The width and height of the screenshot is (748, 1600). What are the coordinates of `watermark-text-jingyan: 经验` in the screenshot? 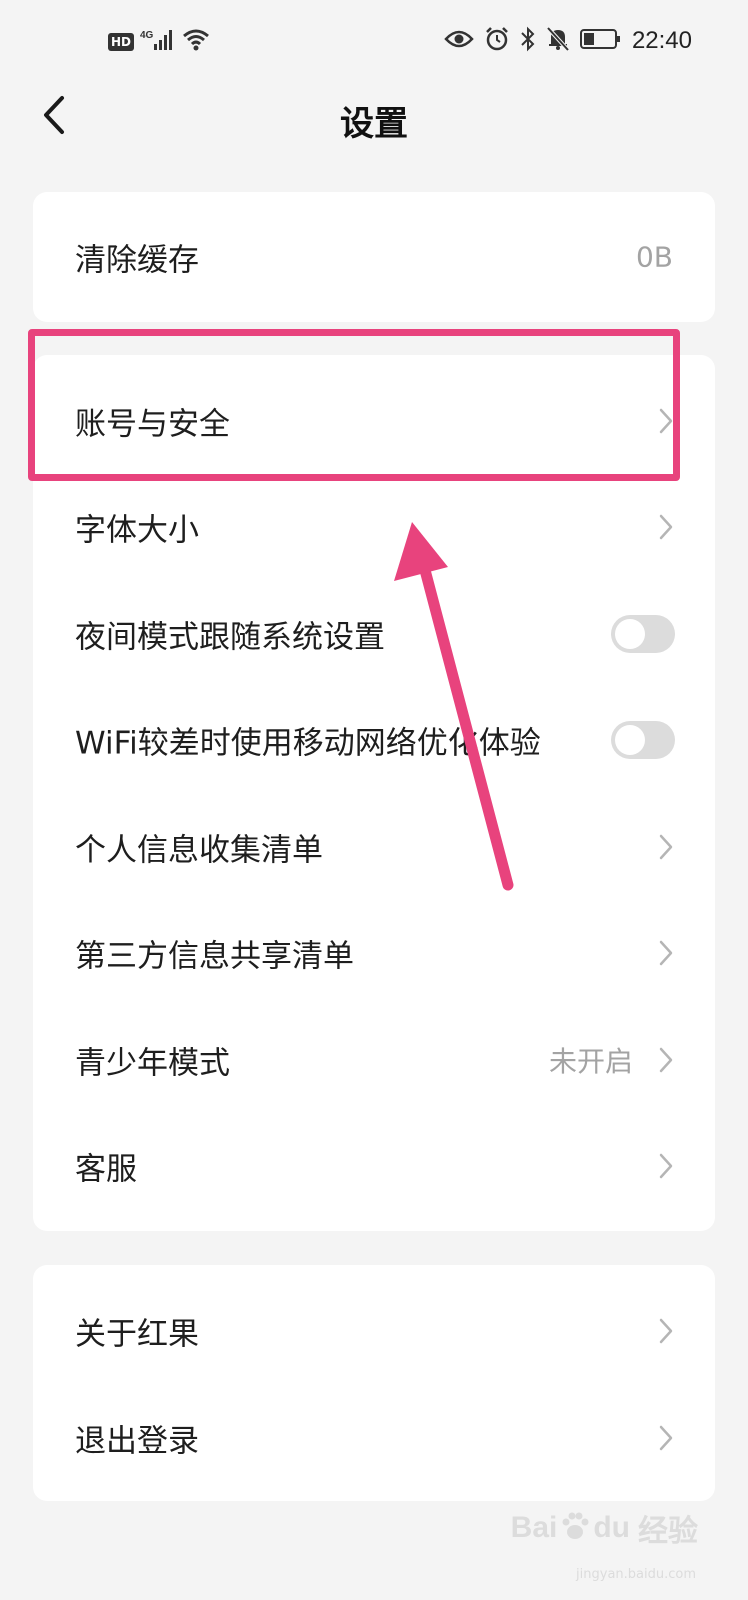 It's located at (668, 1531).